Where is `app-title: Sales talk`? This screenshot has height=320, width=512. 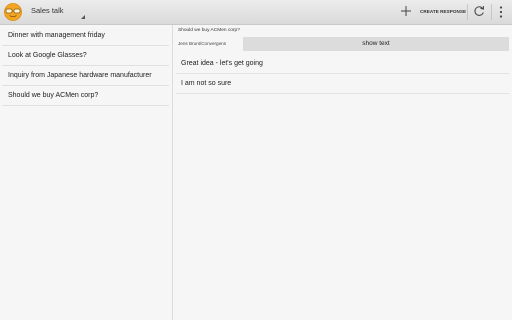
app-title: Sales talk is located at coordinates (47, 10).